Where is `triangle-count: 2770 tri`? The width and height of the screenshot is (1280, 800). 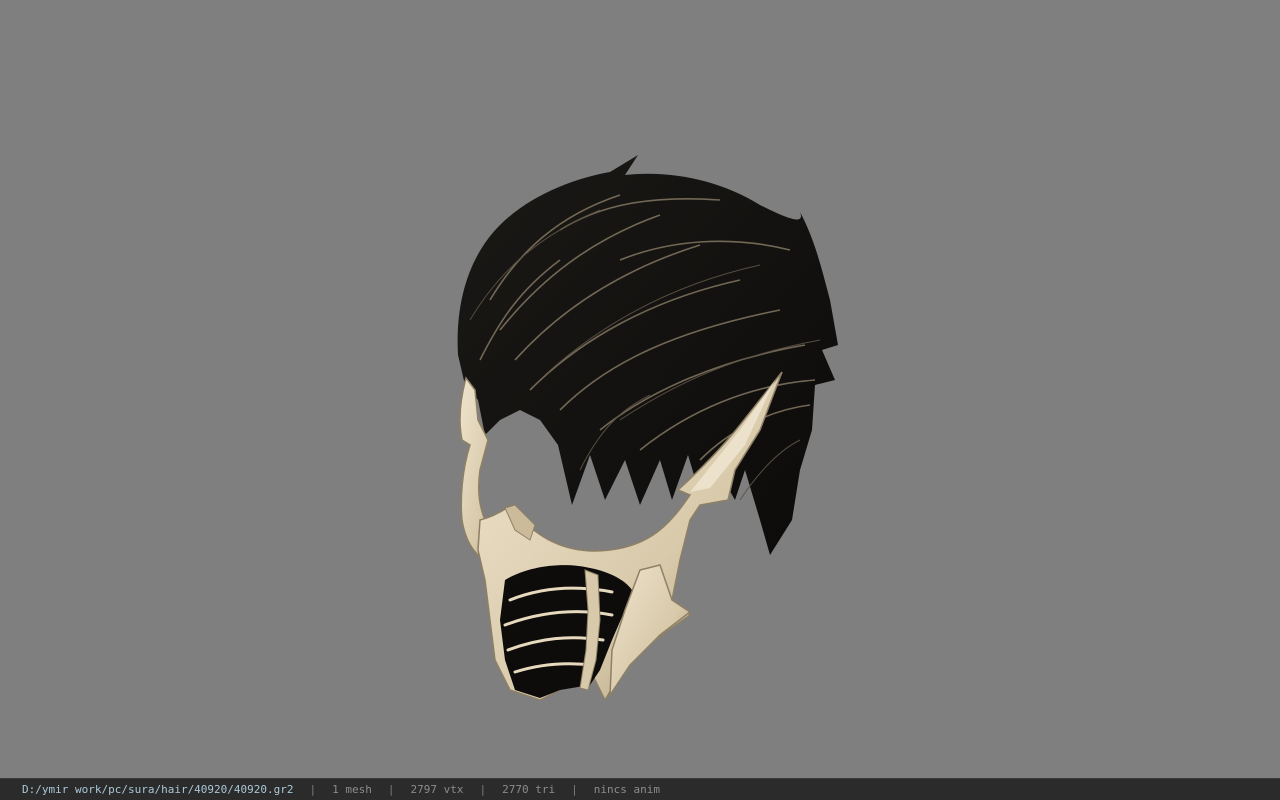 triangle-count: 2770 tri is located at coordinates (529, 789).